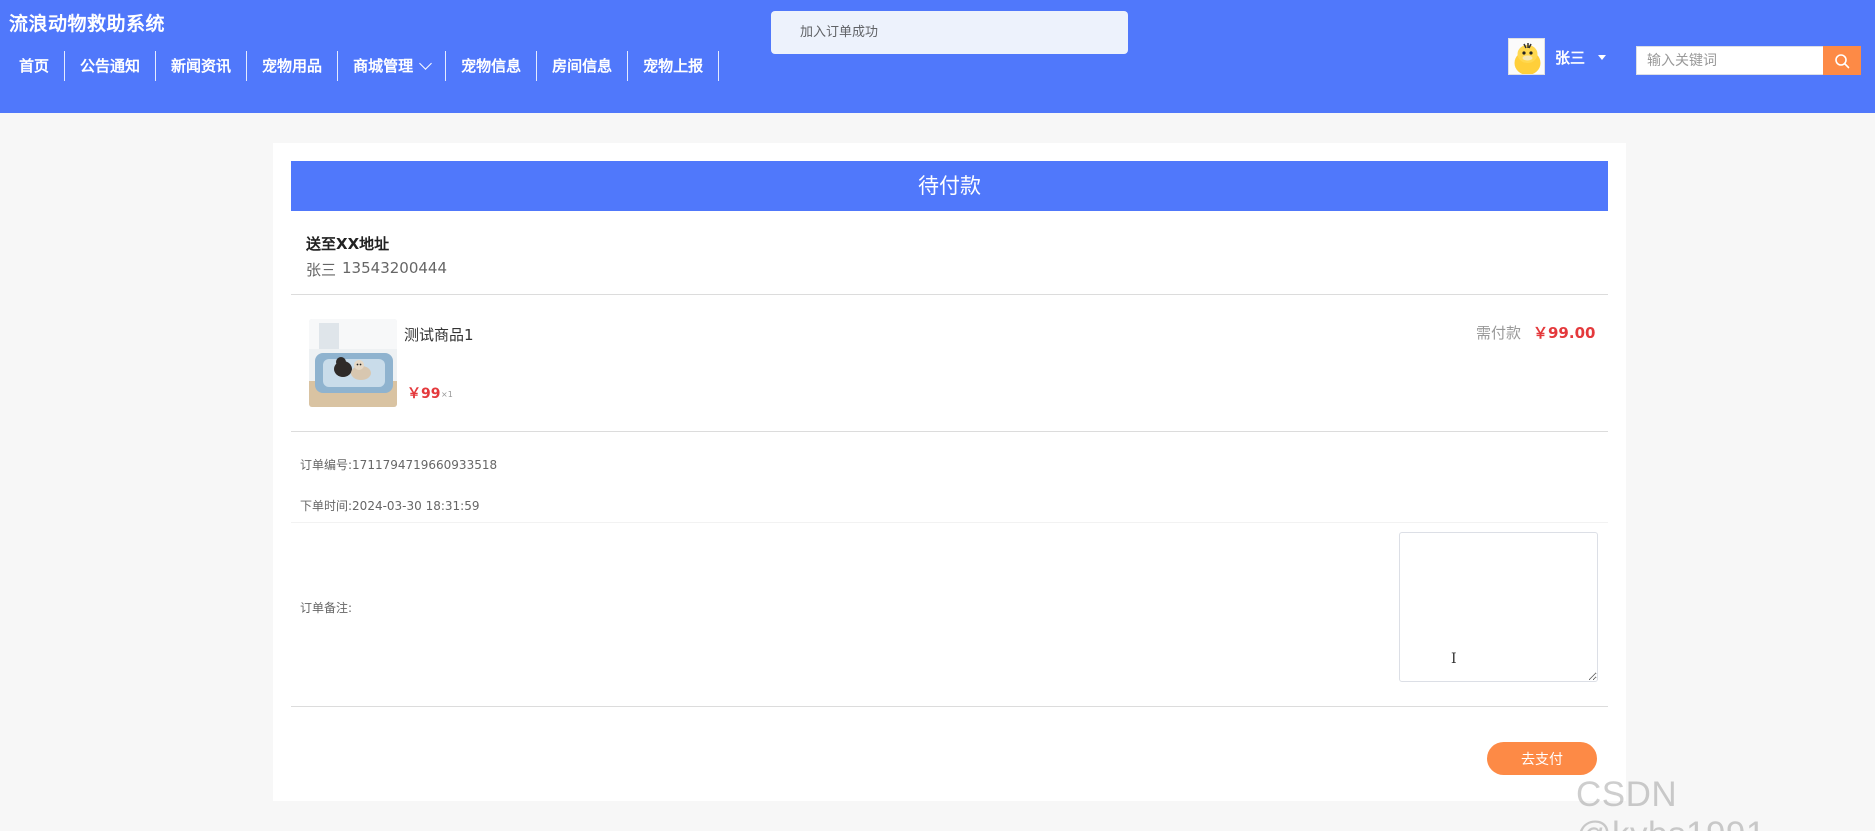  What do you see at coordinates (326, 608) in the screenshot?
I see `order-remark-label: 订单备注:` at bounding box center [326, 608].